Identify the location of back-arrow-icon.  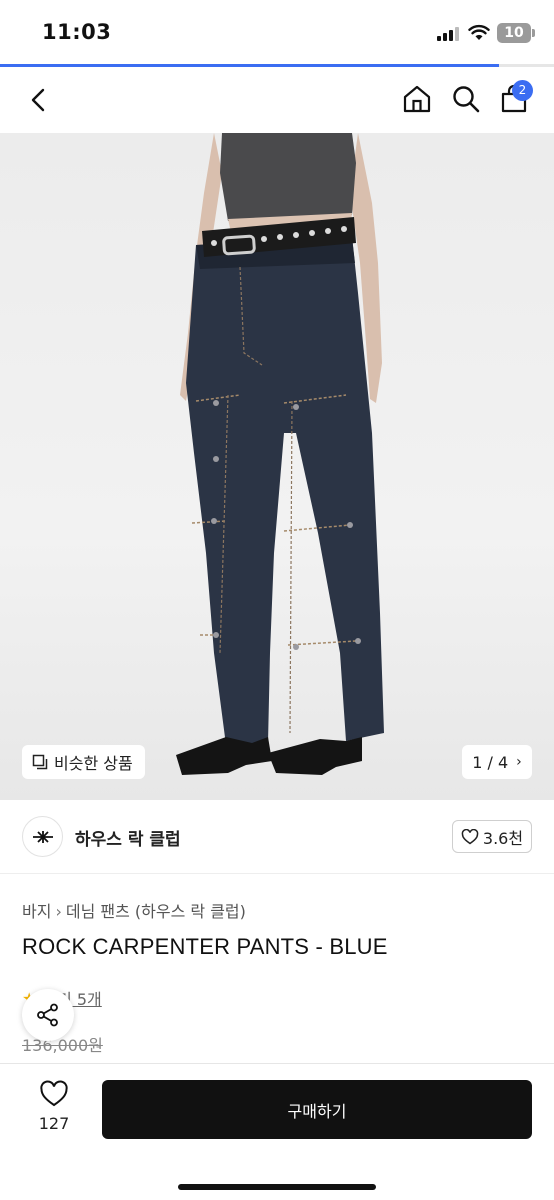
(39, 100).